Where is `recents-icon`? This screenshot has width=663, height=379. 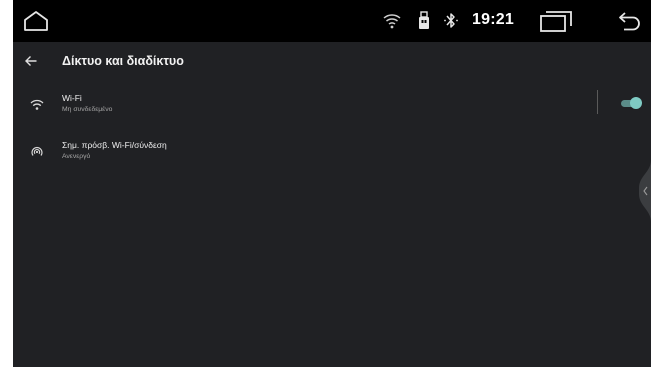 recents-icon is located at coordinates (556, 21).